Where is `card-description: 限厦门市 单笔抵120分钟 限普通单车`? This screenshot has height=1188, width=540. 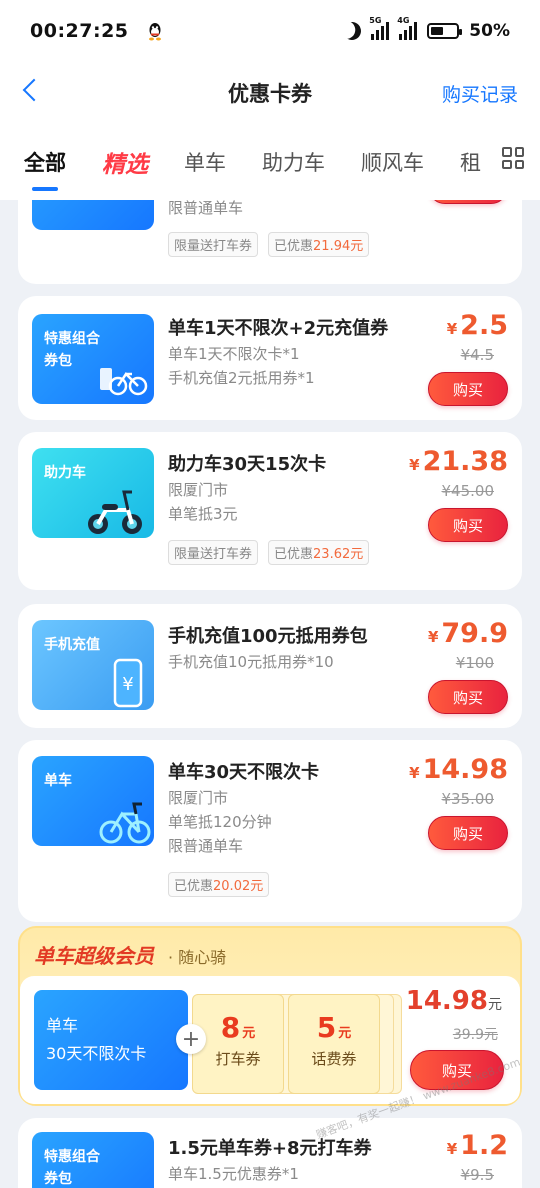
card-description: 限厦门市 单笔抵120分钟 限普通单车 is located at coordinates (220, 822).